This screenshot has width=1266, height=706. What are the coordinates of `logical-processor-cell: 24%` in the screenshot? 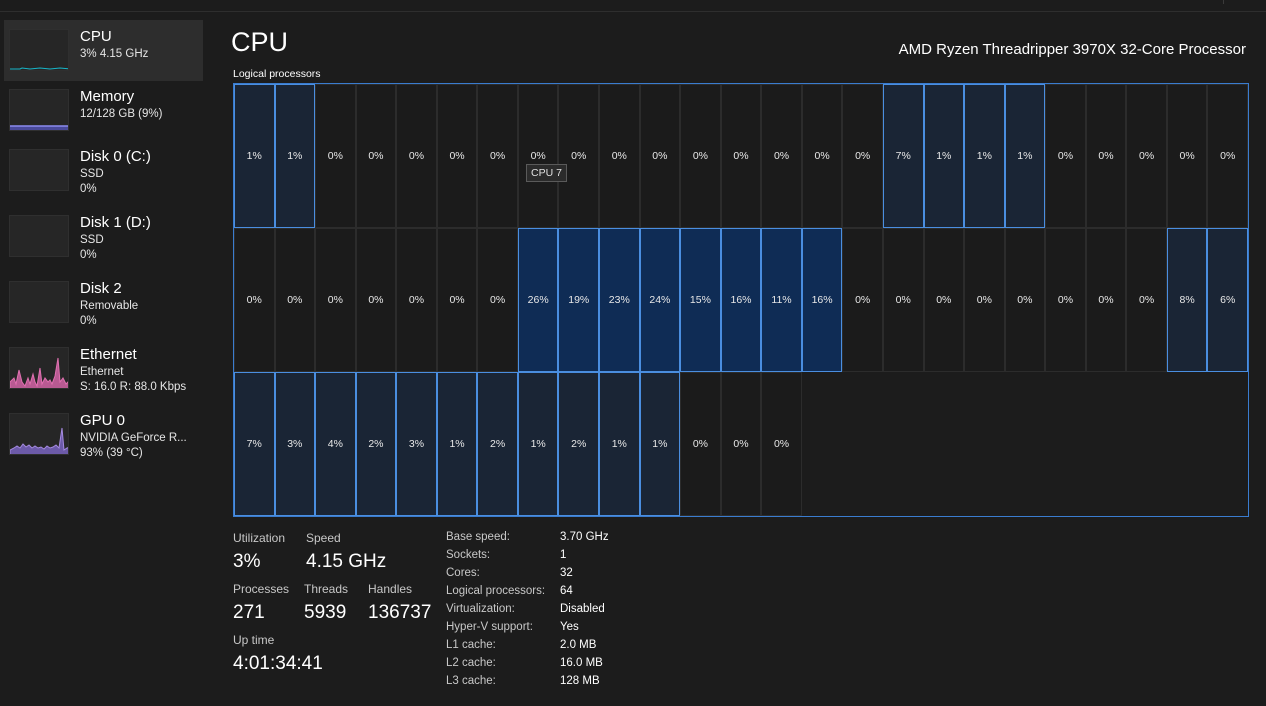 It's located at (660, 300).